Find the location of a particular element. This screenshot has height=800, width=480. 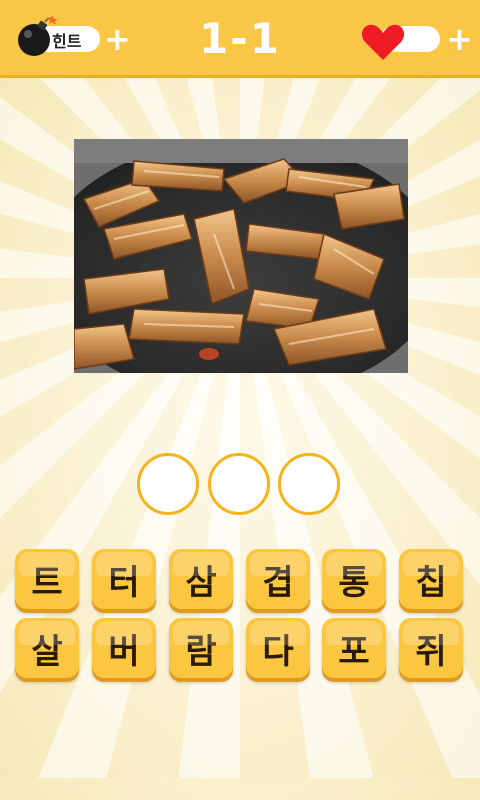

letter-tile: 다 is located at coordinates (278, 648).